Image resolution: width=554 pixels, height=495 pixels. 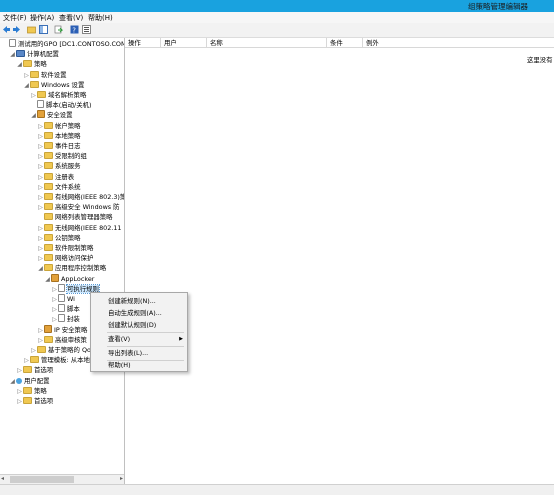 What do you see at coordinates (60, 115) in the screenshot?
I see `tree-item-label: 安全设置` at bounding box center [60, 115].